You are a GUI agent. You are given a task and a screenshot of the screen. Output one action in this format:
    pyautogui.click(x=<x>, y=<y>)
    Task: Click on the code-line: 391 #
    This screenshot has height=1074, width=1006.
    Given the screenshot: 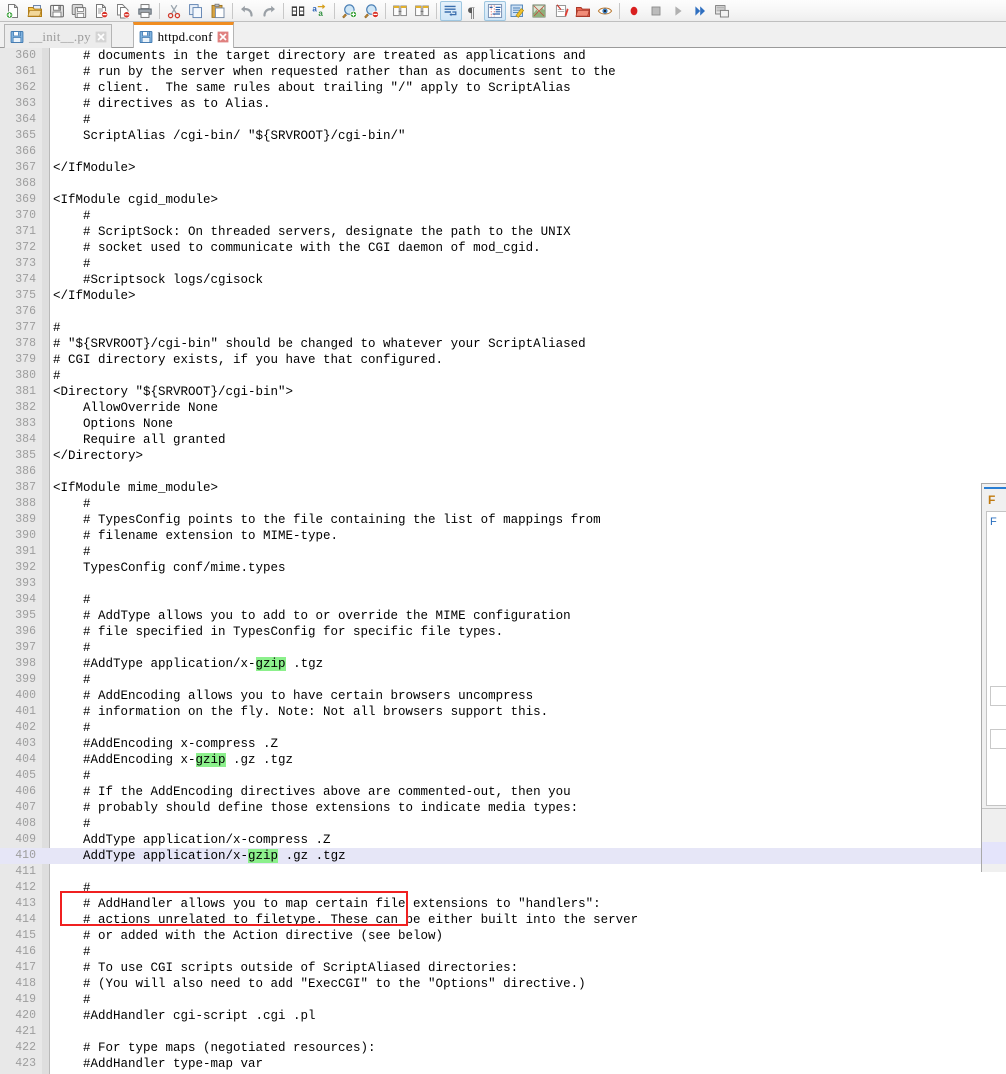 What is the action you would take?
    pyautogui.click(x=503, y=552)
    